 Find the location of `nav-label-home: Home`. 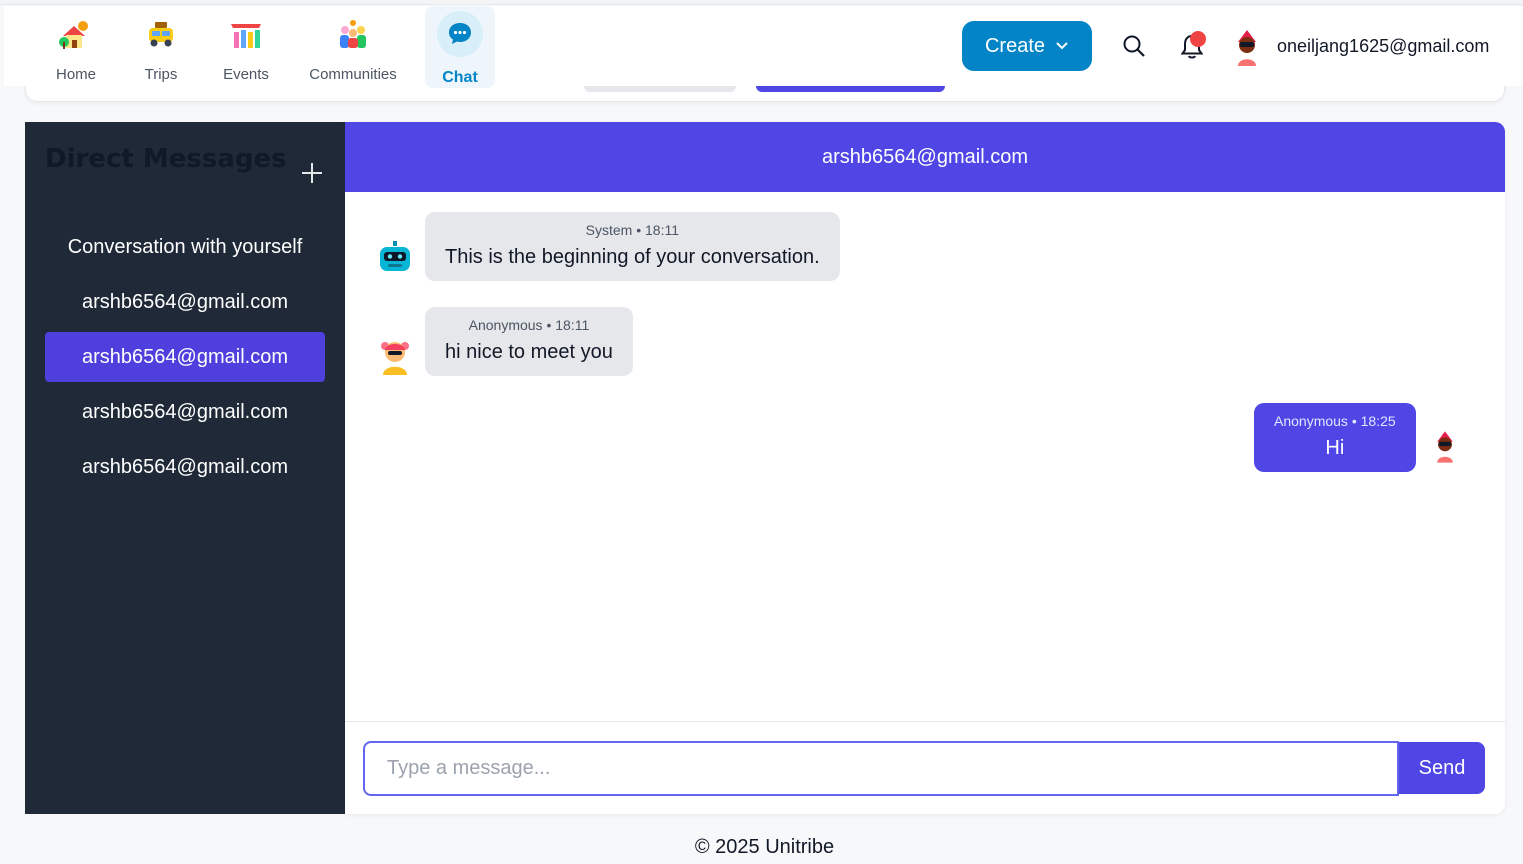

nav-label-home: Home is located at coordinates (75, 74).